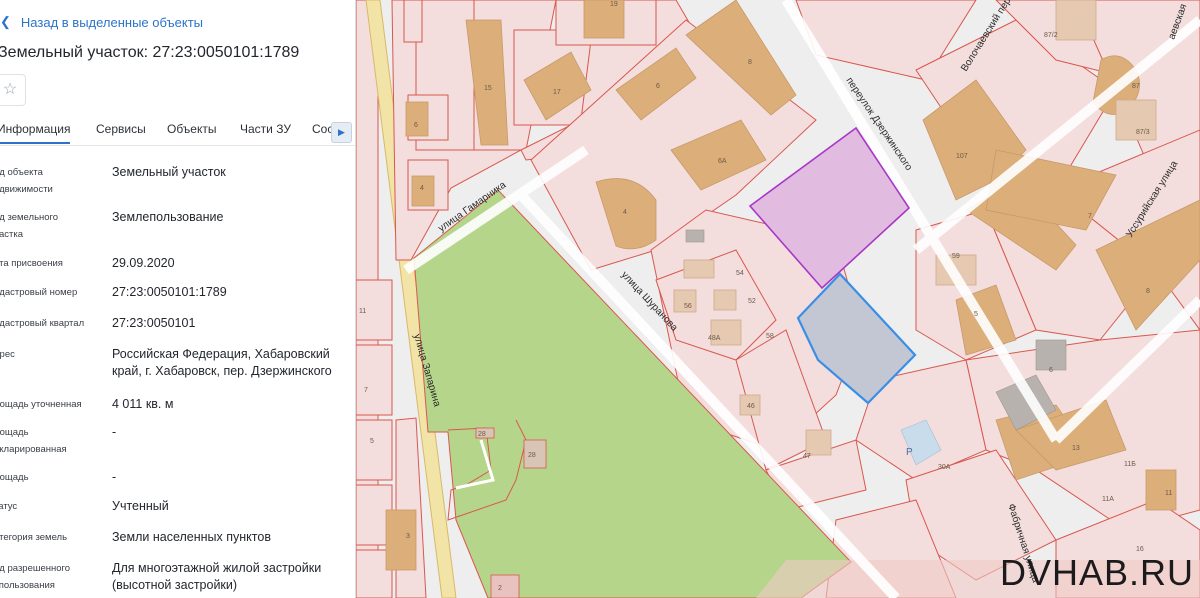  Describe the element at coordinates (154, 323) in the screenshot. I see `attr-value: 27:23:0050101` at that location.